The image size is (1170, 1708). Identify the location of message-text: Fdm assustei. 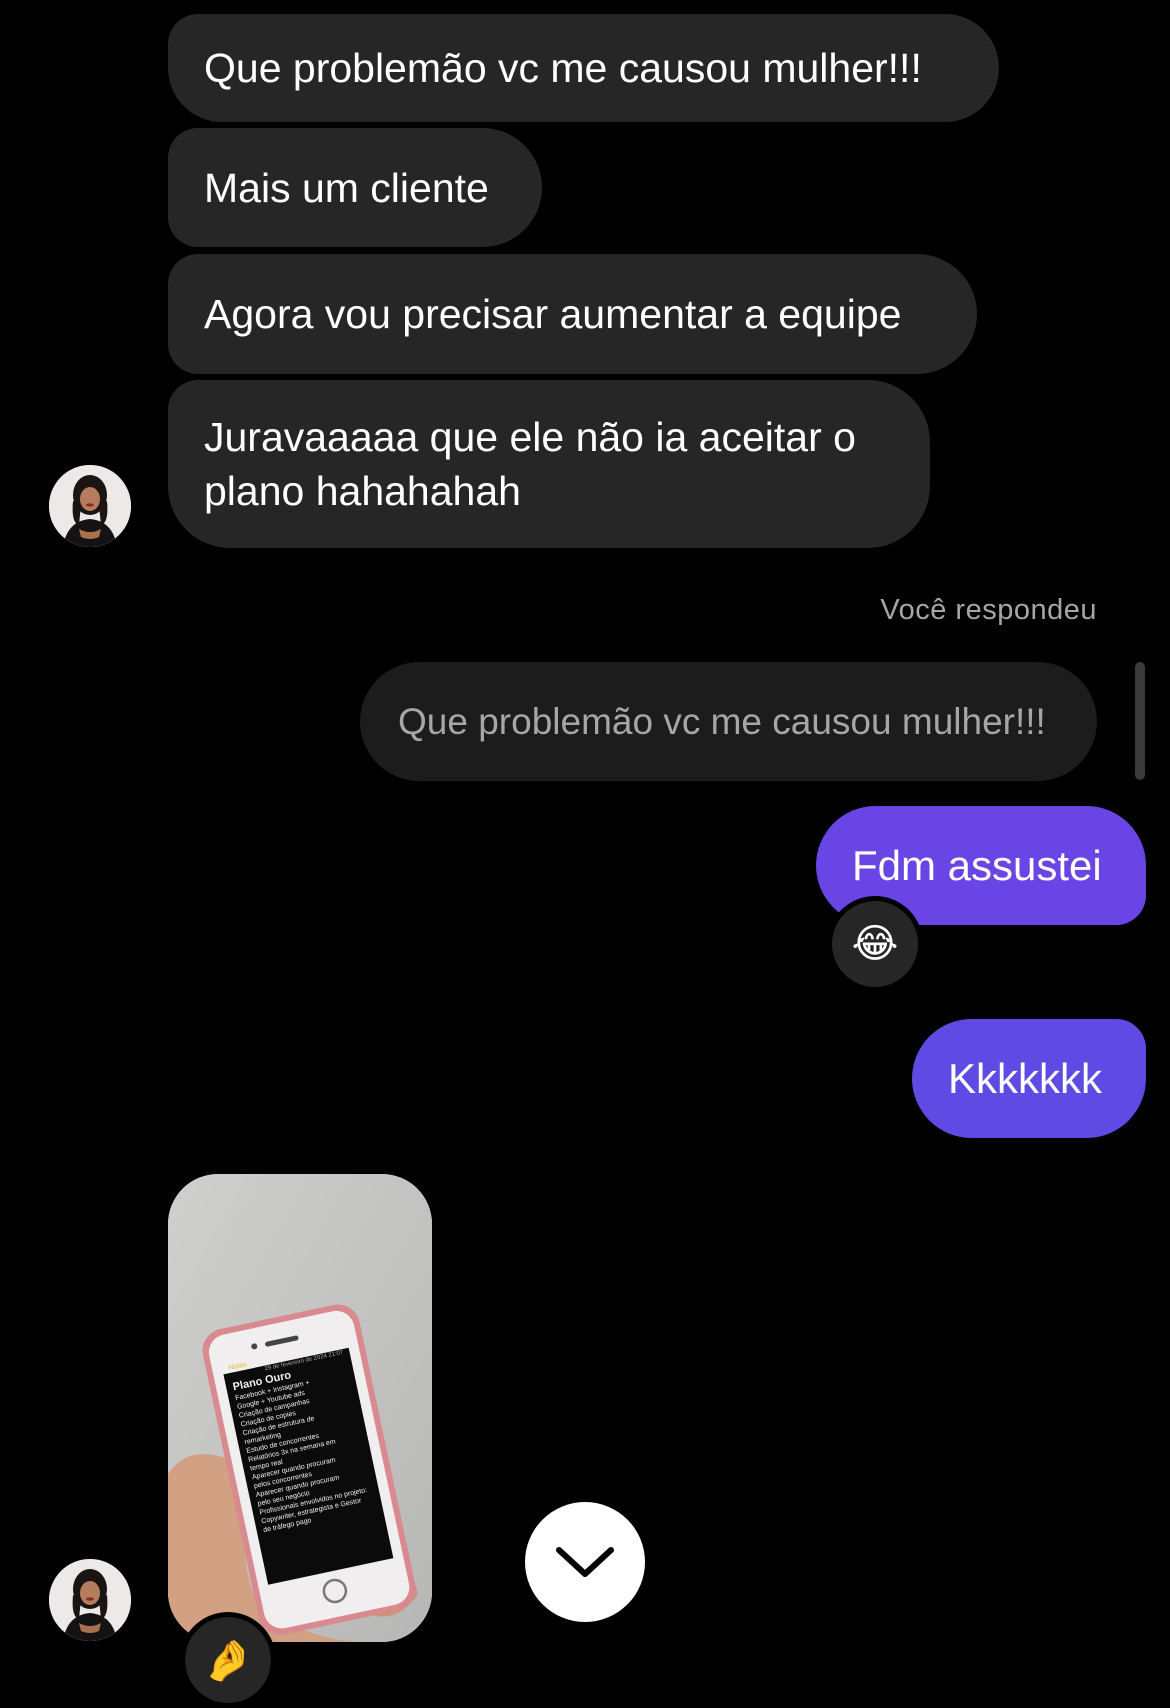
(977, 865).